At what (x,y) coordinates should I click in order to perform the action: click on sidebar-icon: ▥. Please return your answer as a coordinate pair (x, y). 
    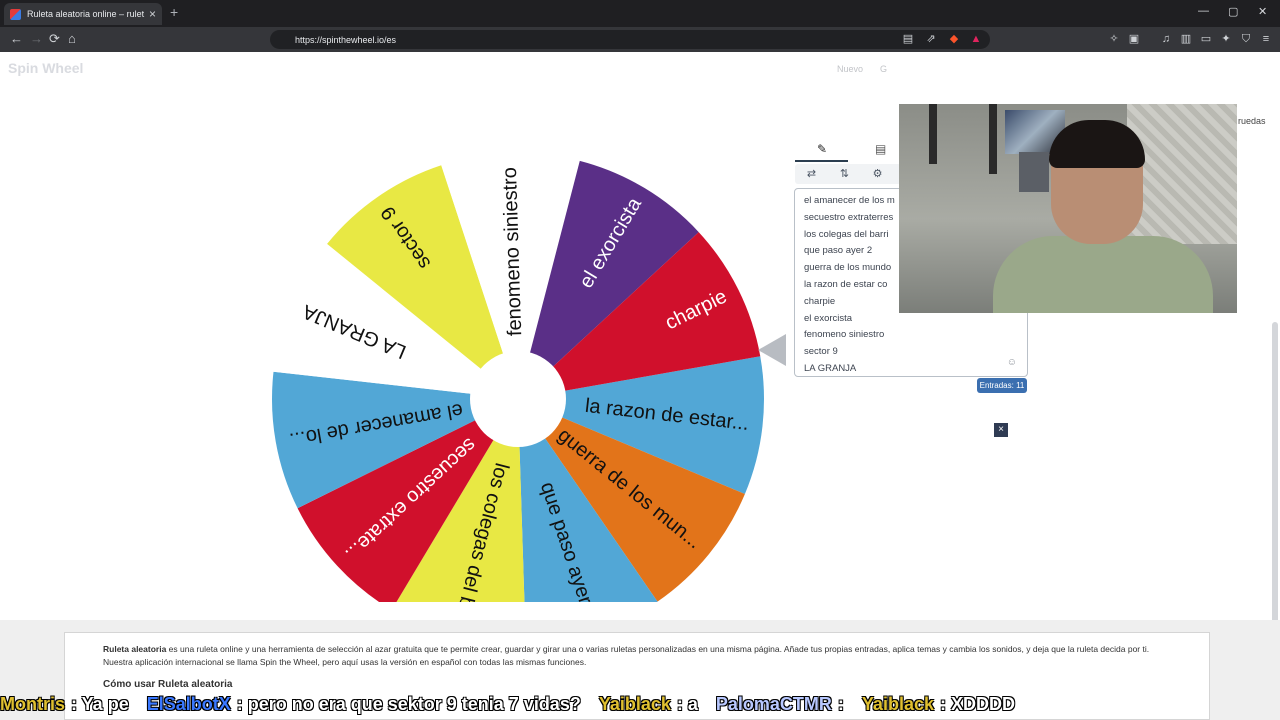
    Looking at the image, I should click on (1186, 39).